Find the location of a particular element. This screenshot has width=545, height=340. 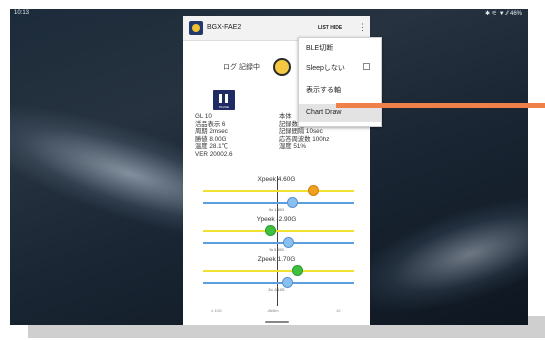

info-line: 勝値 8.00G is located at coordinates (211, 139).